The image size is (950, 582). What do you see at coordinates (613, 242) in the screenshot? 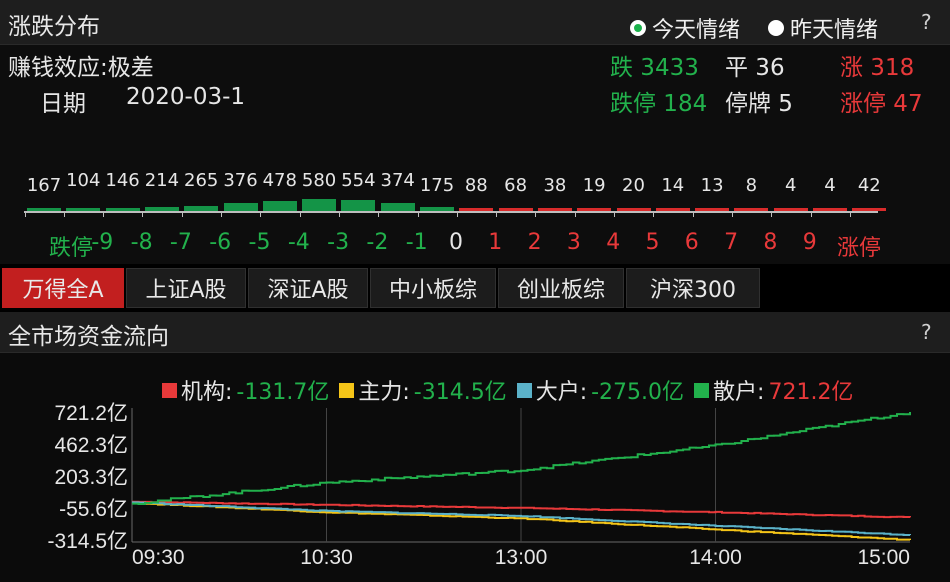
I see `dist-label: 4` at bounding box center [613, 242].